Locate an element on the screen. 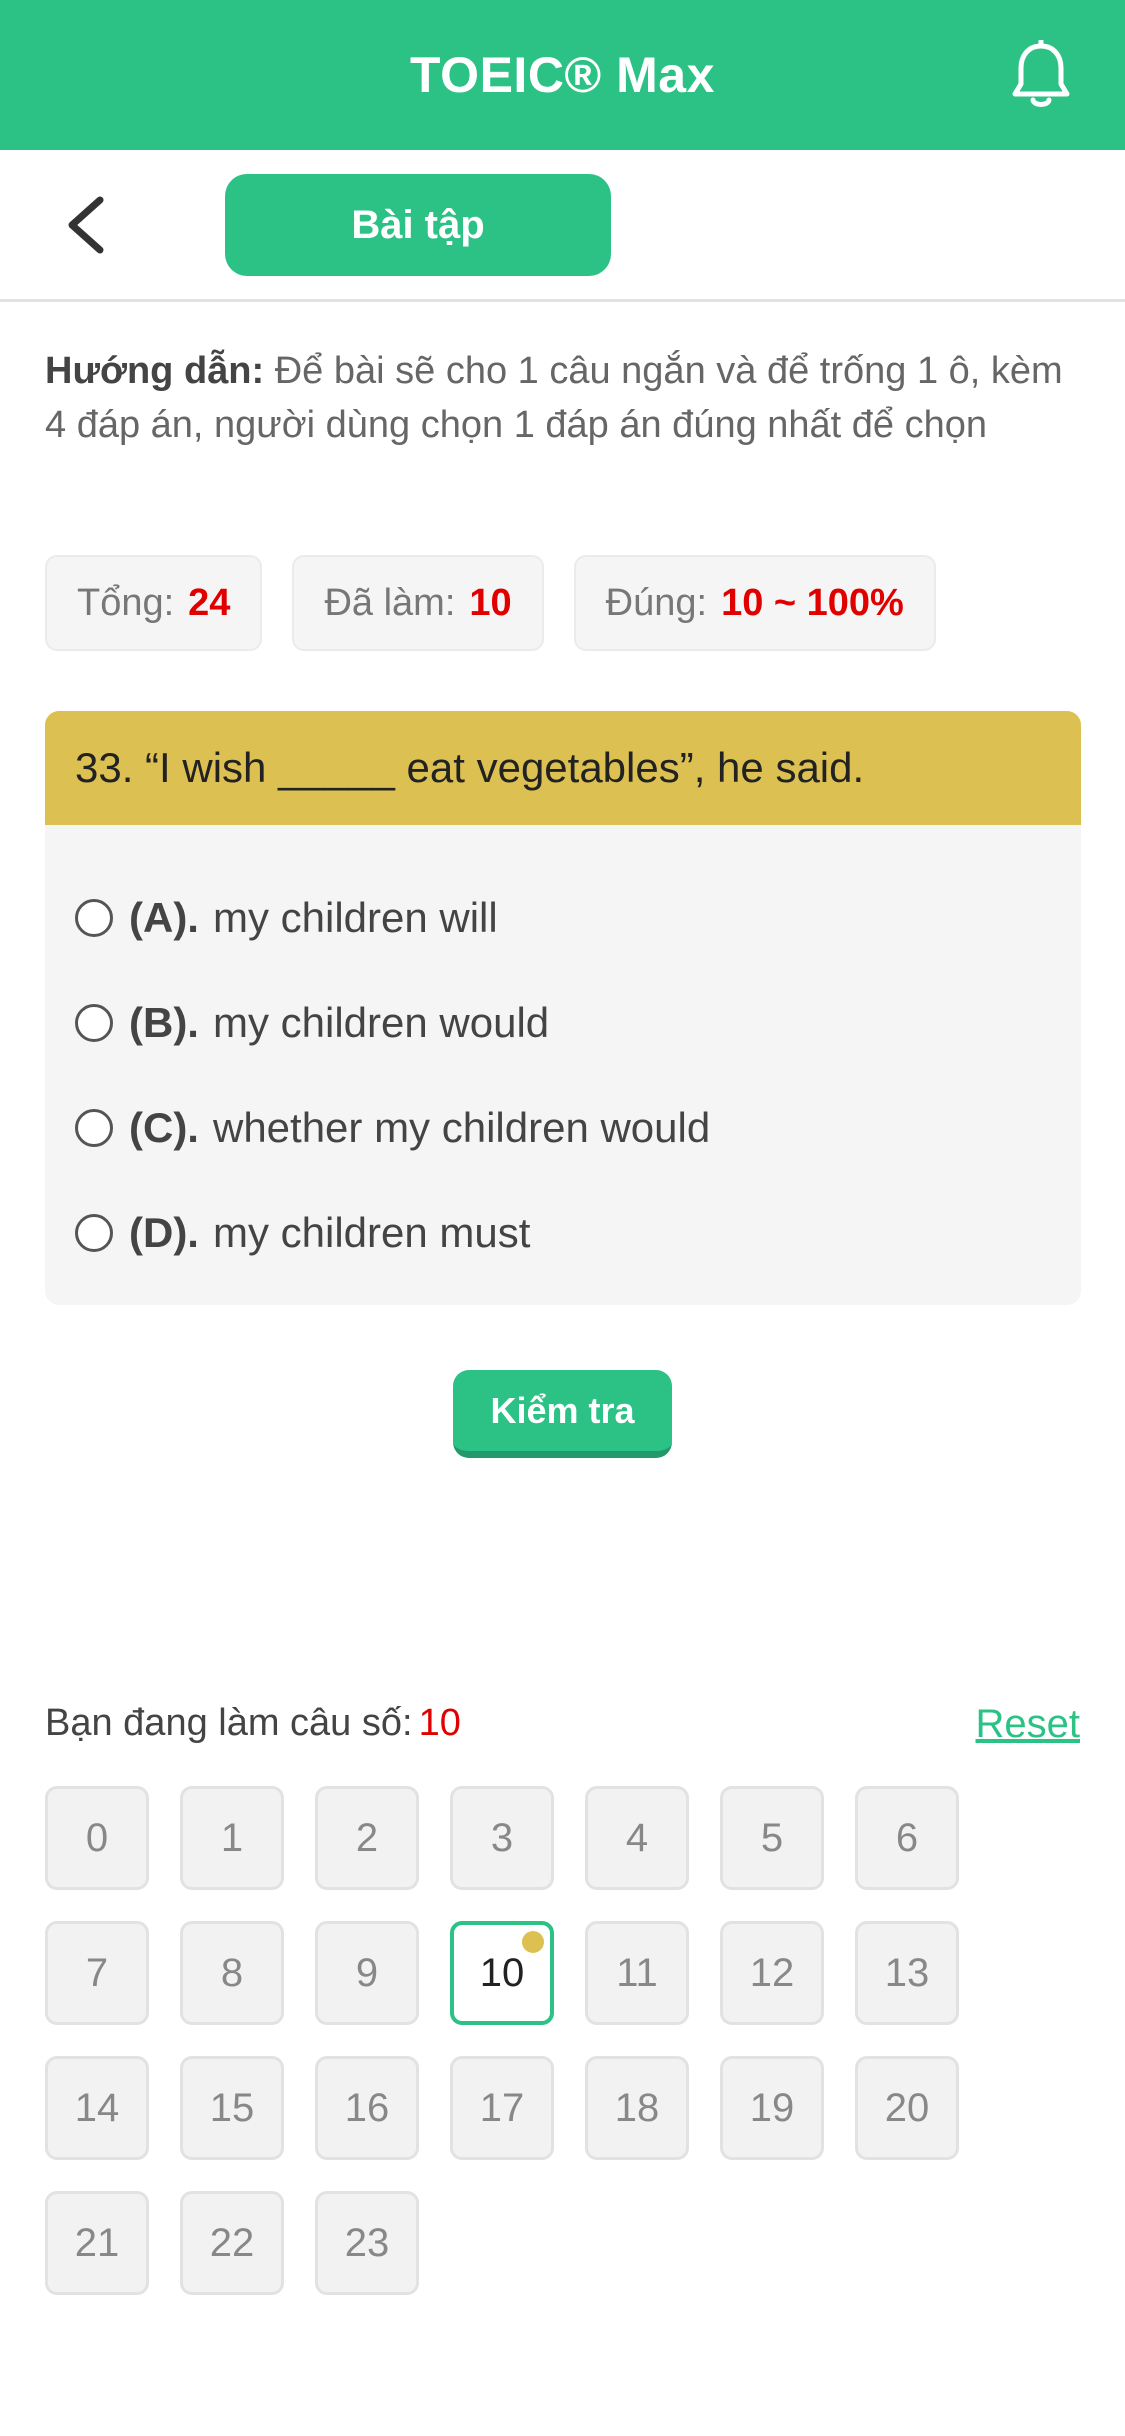 The width and height of the screenshot is (1125, 2436). question-number-label: 23 is located at coordinates (367, 2242).